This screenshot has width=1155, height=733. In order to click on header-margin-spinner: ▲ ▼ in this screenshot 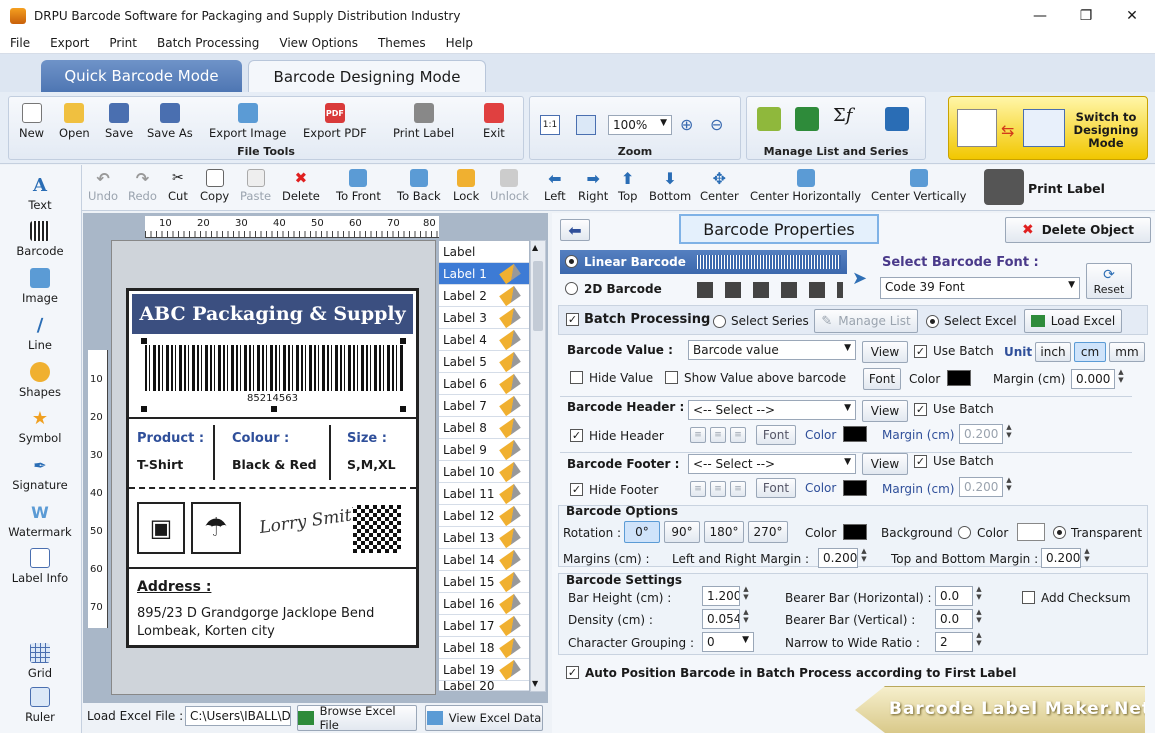, I will do `click(1009, 431)`.